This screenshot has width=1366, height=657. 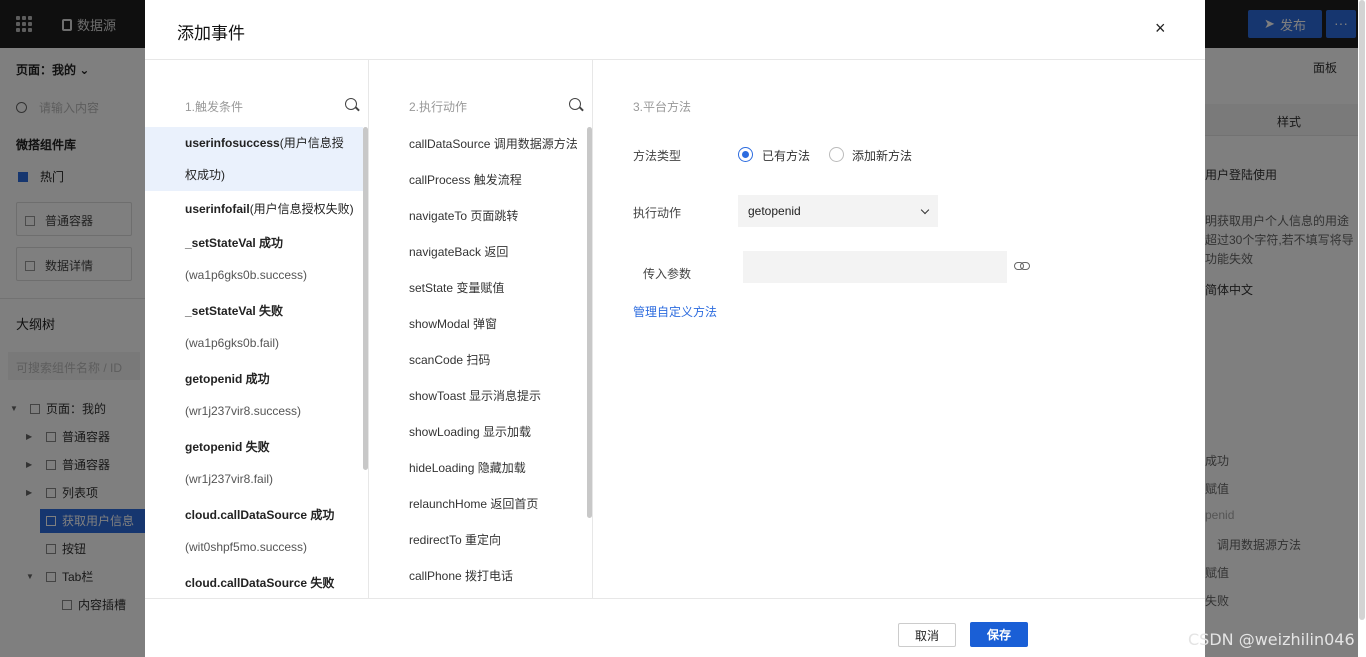 I want to click on radio-existing-label: 已有方法, so click(x=786, y=155).